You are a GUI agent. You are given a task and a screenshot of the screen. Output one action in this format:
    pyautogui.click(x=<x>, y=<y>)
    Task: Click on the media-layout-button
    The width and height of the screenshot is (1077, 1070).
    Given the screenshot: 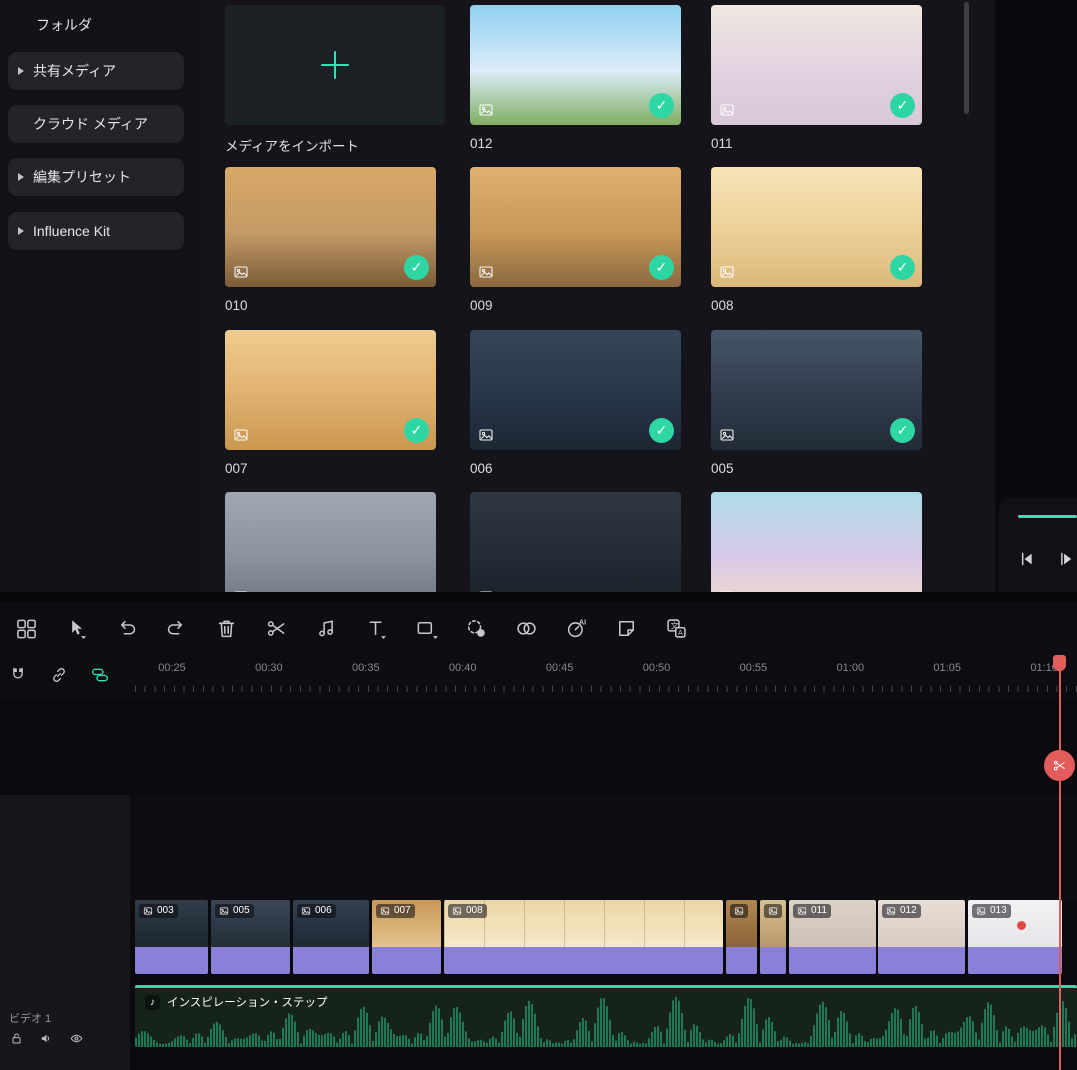 What is the action you would take?
    pyautogui.click(x=26, y=629)
    